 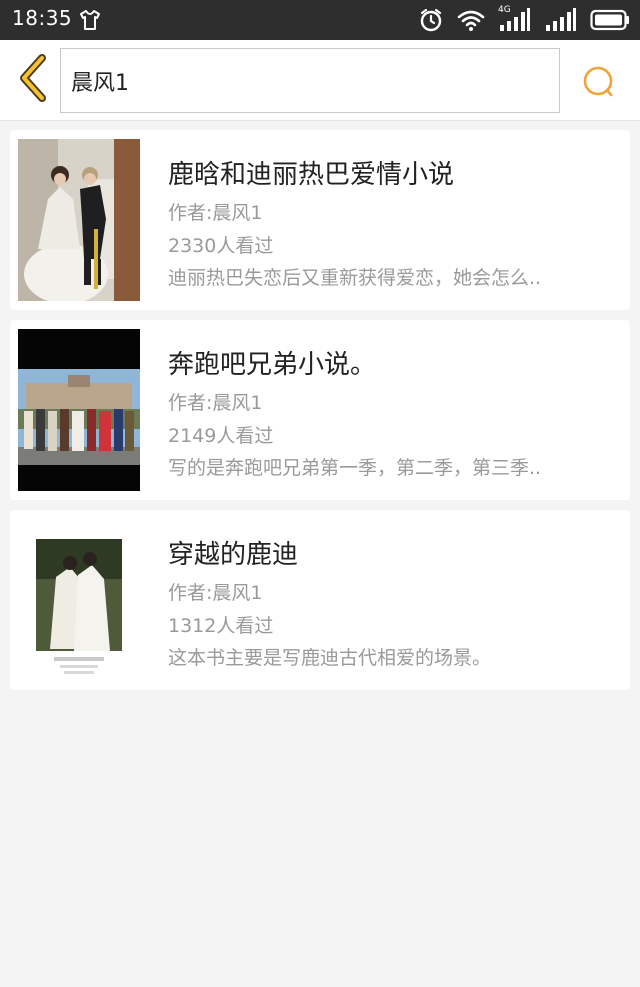 What do you see at coordinates (221, 626) in the screenshot?
I see `result-views: 1312人看过` at bounding box center [221, 626].